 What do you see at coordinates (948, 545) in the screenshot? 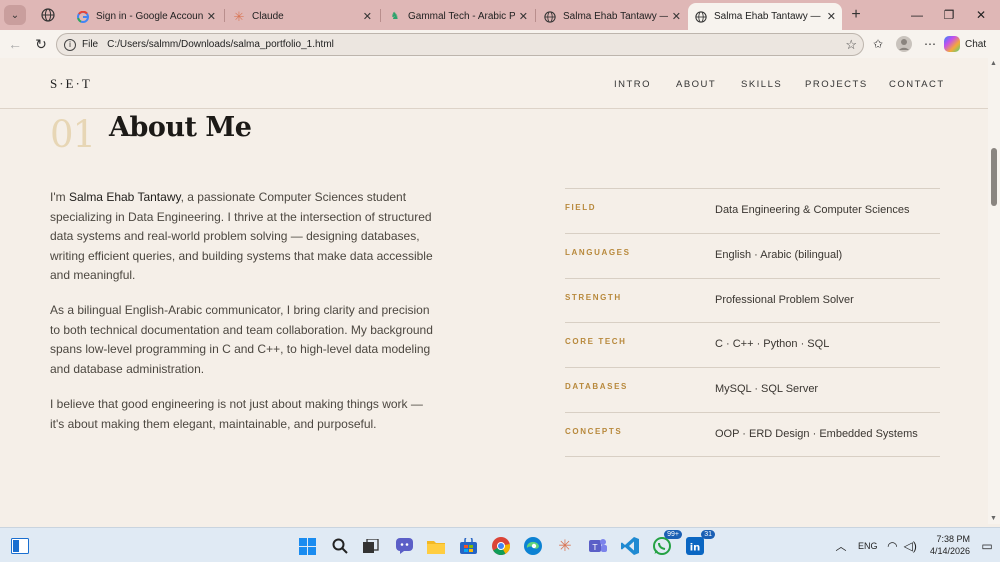
I see `clock: 7:38 PM 4/14/2026` at bounding box center [948, 545].